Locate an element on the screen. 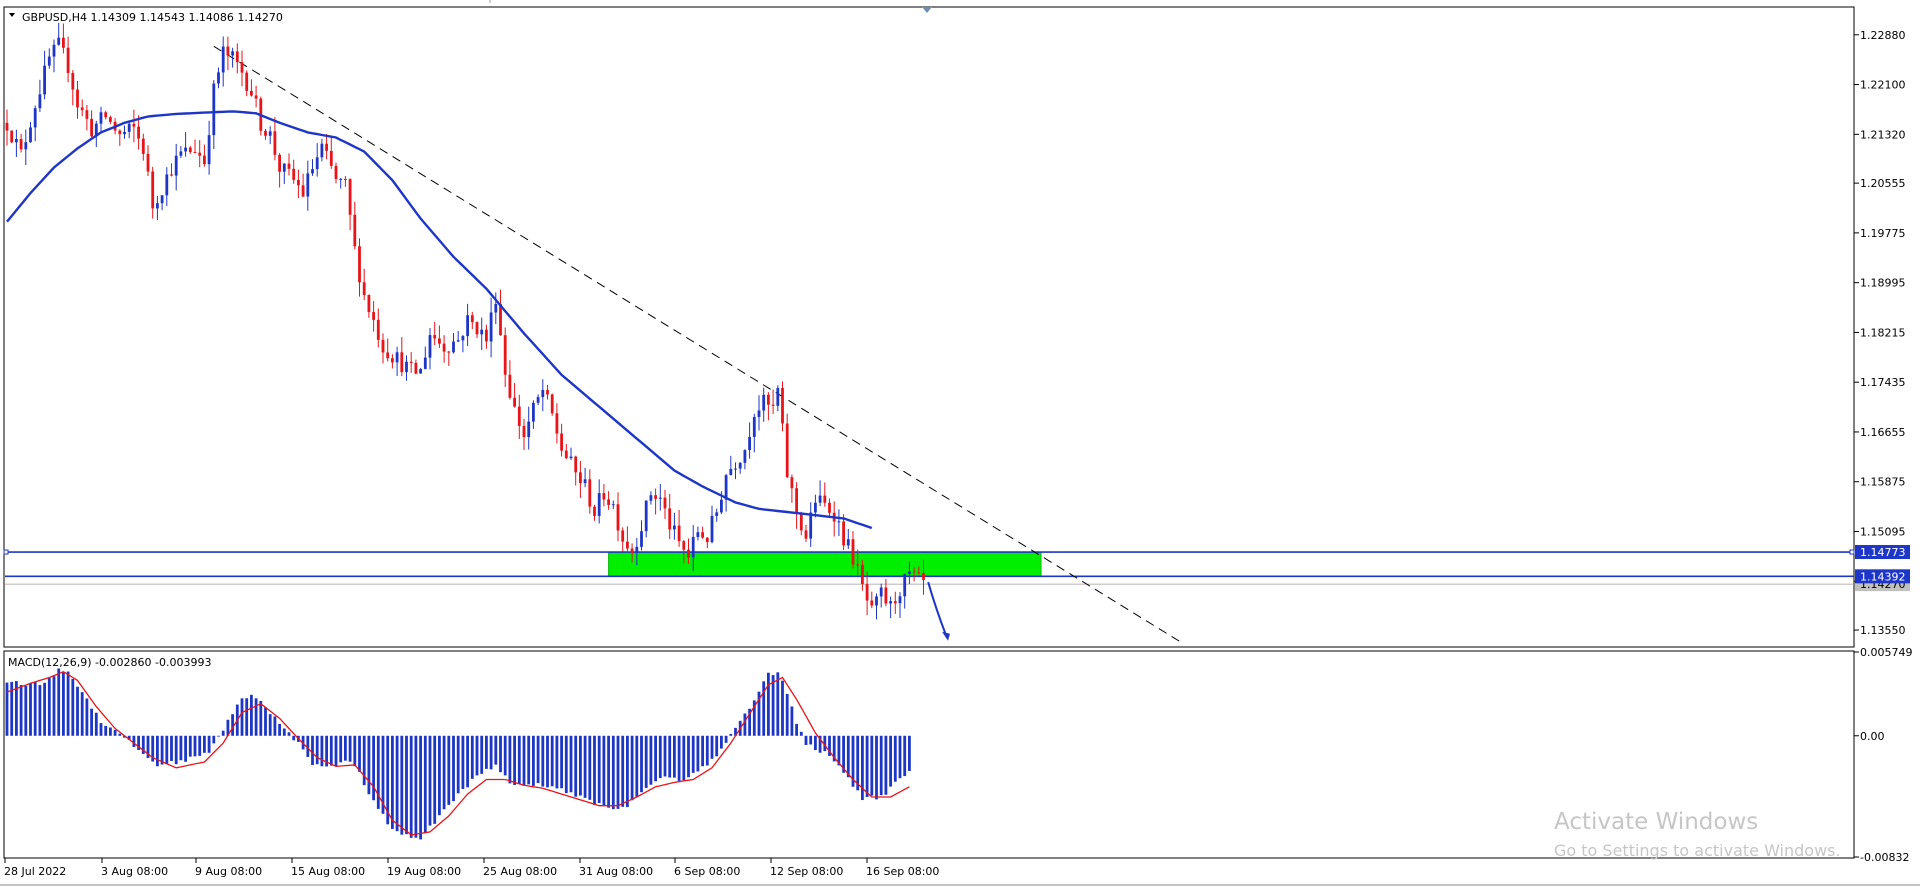  time-tick-label: 9 Aug 08:00 is located at coordinates (228, 871).